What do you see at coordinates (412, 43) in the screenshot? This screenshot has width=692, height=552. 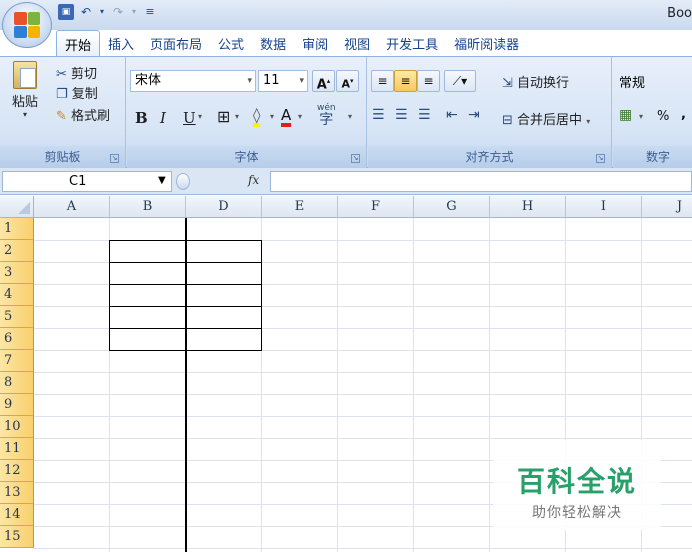 I see `tab-developer: 开发工具` at bounding box center [412, 43].